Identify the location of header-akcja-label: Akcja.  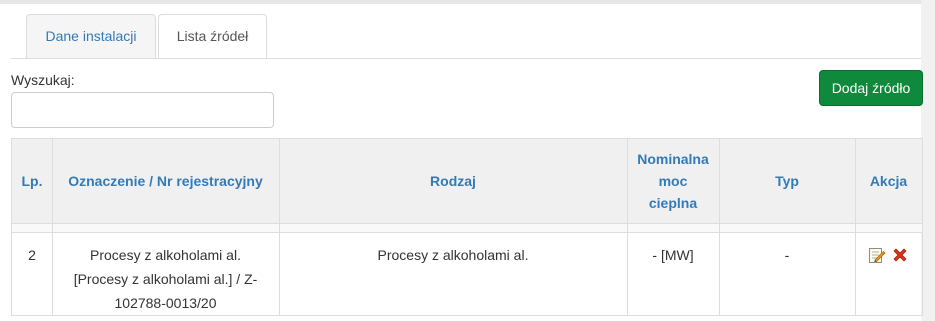
(888, 181).